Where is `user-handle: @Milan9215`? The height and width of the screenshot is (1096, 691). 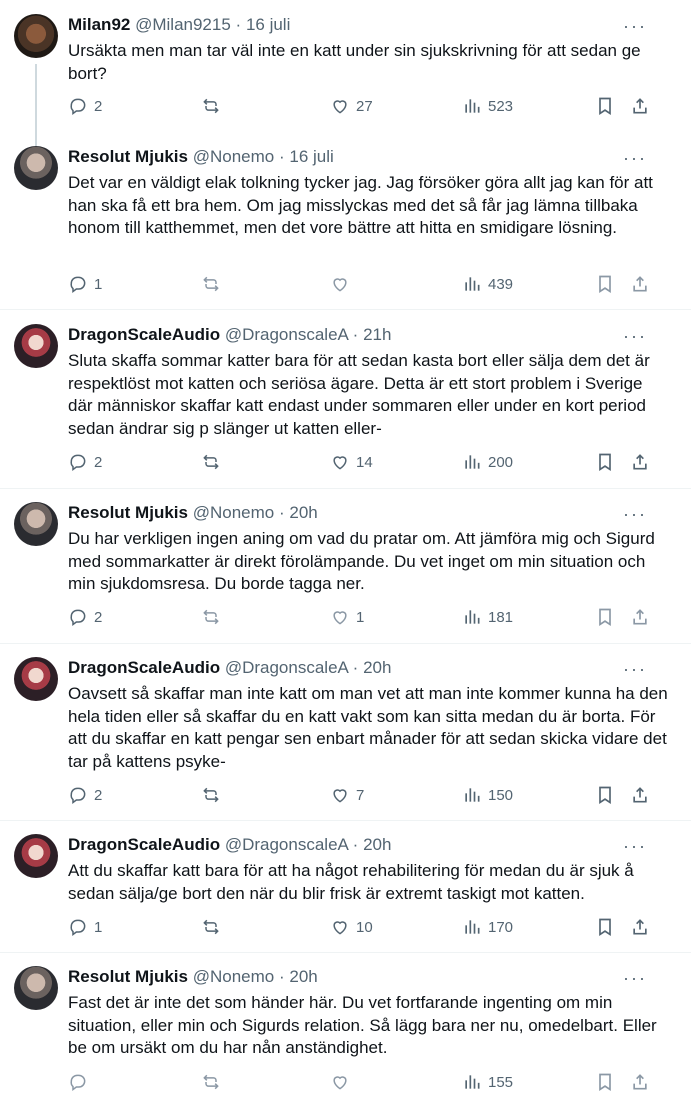
user-handle: @Milan9215 is located at coordinates (183, 24).